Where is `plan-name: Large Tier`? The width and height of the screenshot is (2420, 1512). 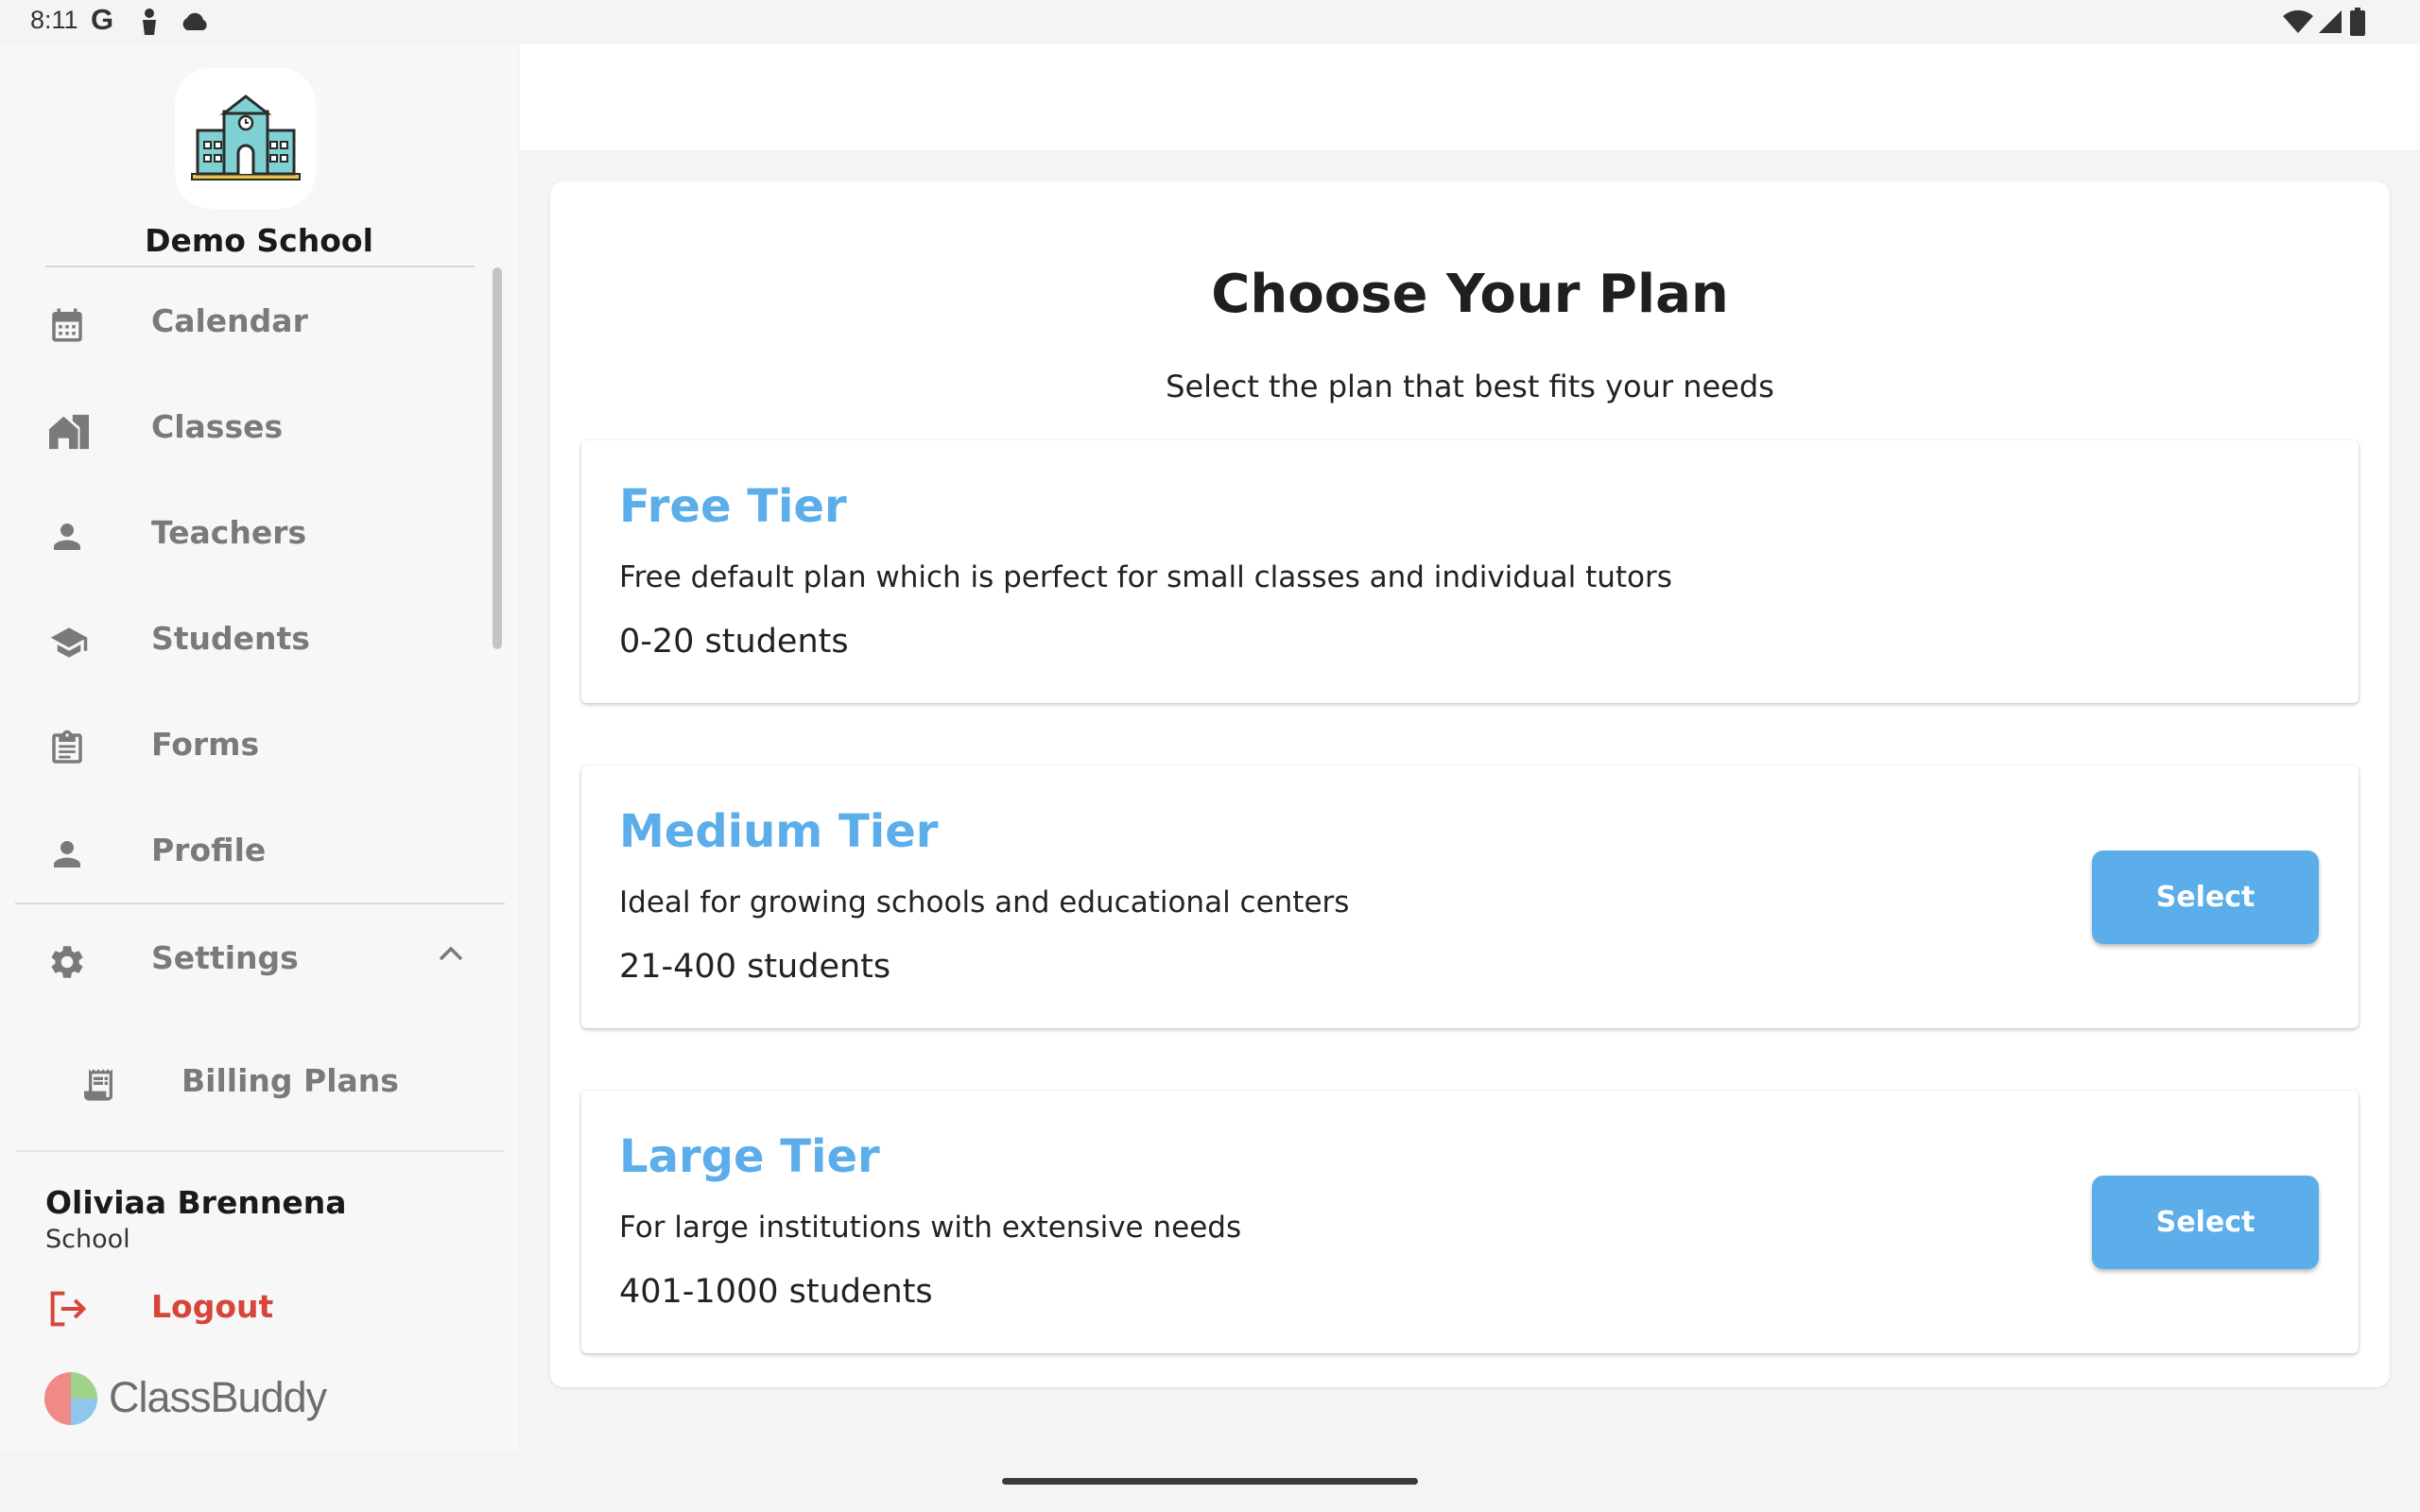
plan-name: Large Tier is located at coordinates (749, 1156).